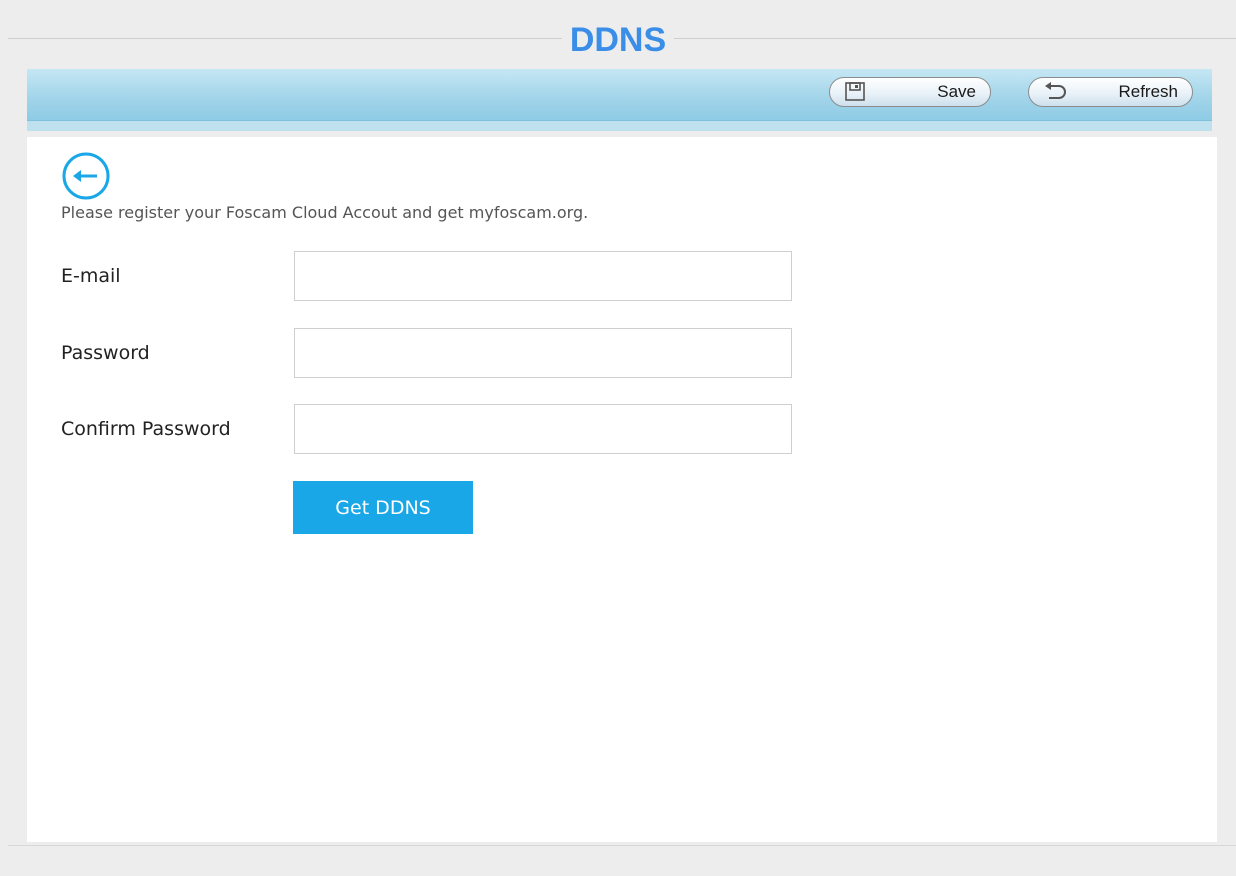 This screenshot has height=876, width=1236. I want to click on confirm-password-label: Confirm Password, so click(146, 429).